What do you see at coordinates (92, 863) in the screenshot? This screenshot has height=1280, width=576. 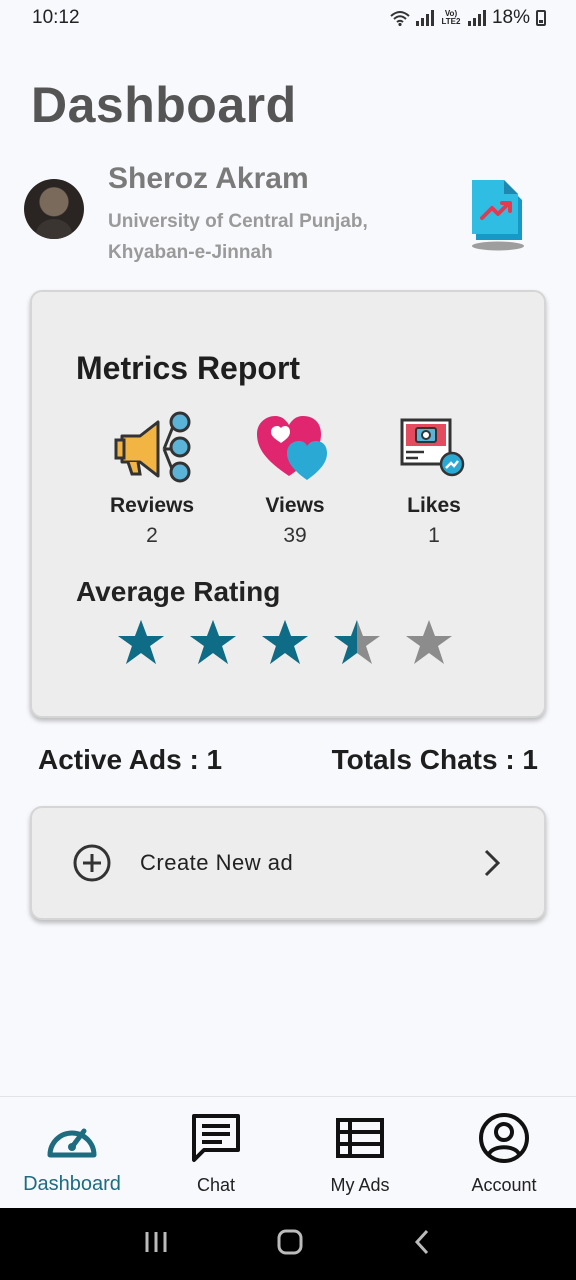 I see `add-circle-icon` at bounding box center [92, 863].